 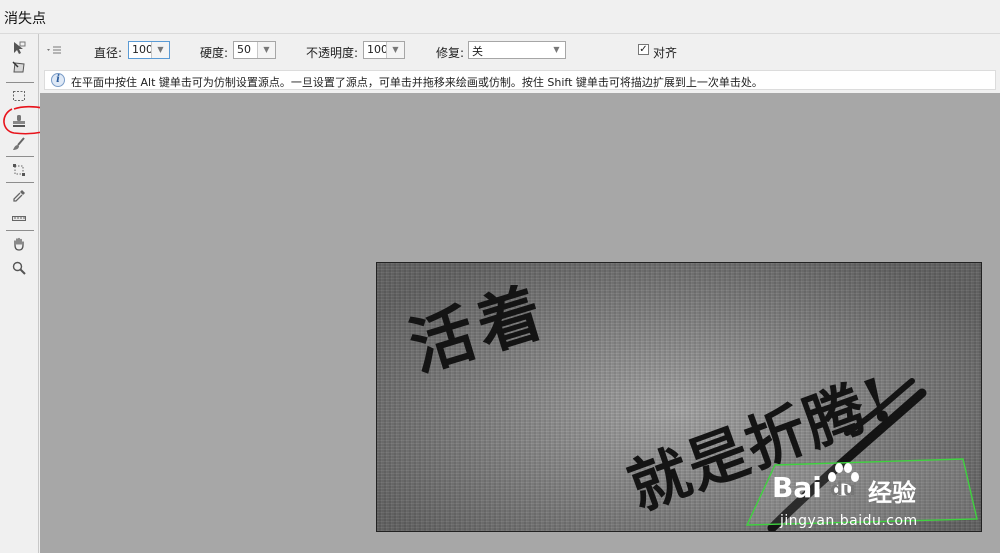 What do you see at coordinates (142, 49) in the screenshot?
I see `diameter-value: 100` at bounding box center [142, 49].